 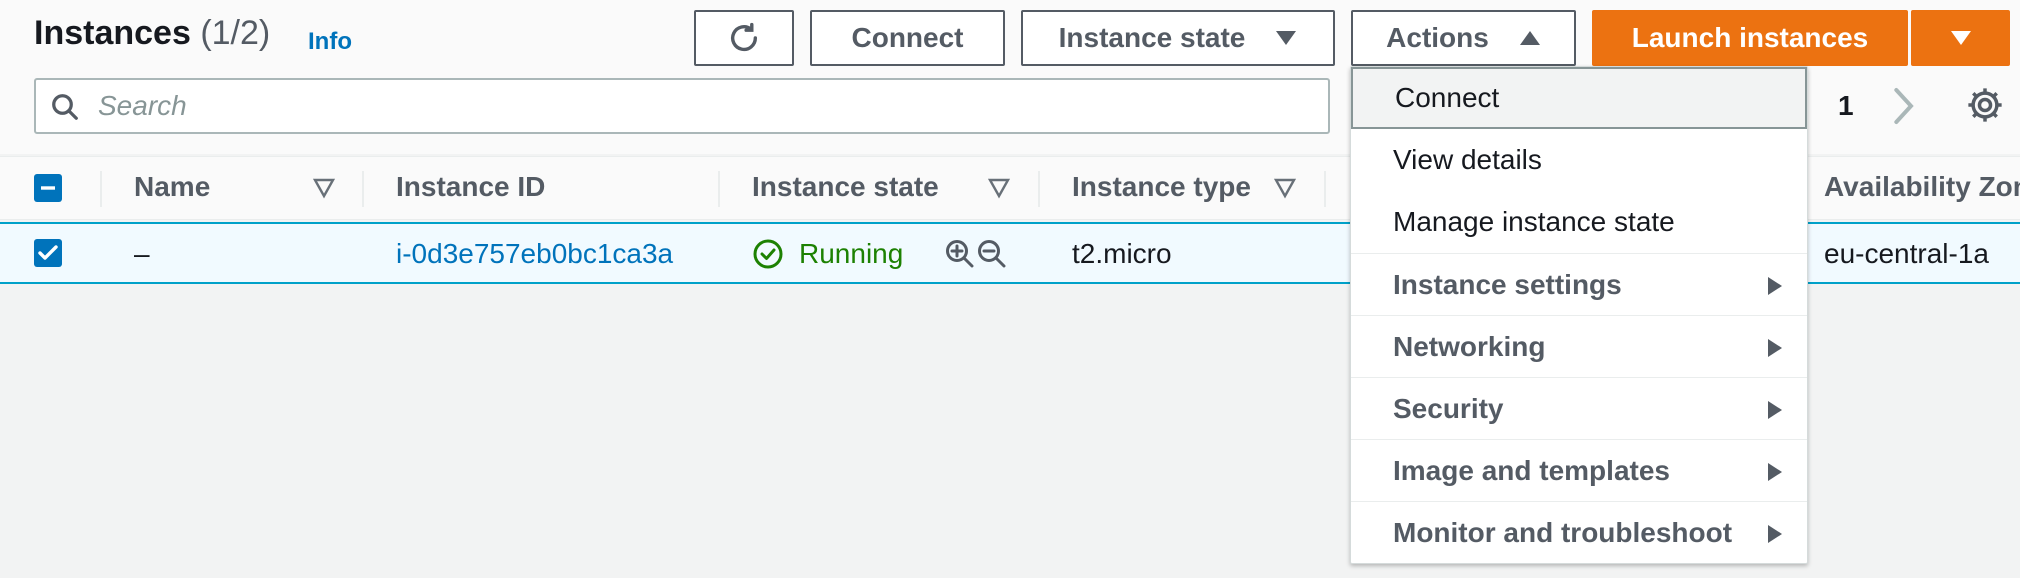 What do you see at coordinates (1447, 97) in the screenshot?
I see `menu-item-label: Connect` at bounding box center [1447, 97].